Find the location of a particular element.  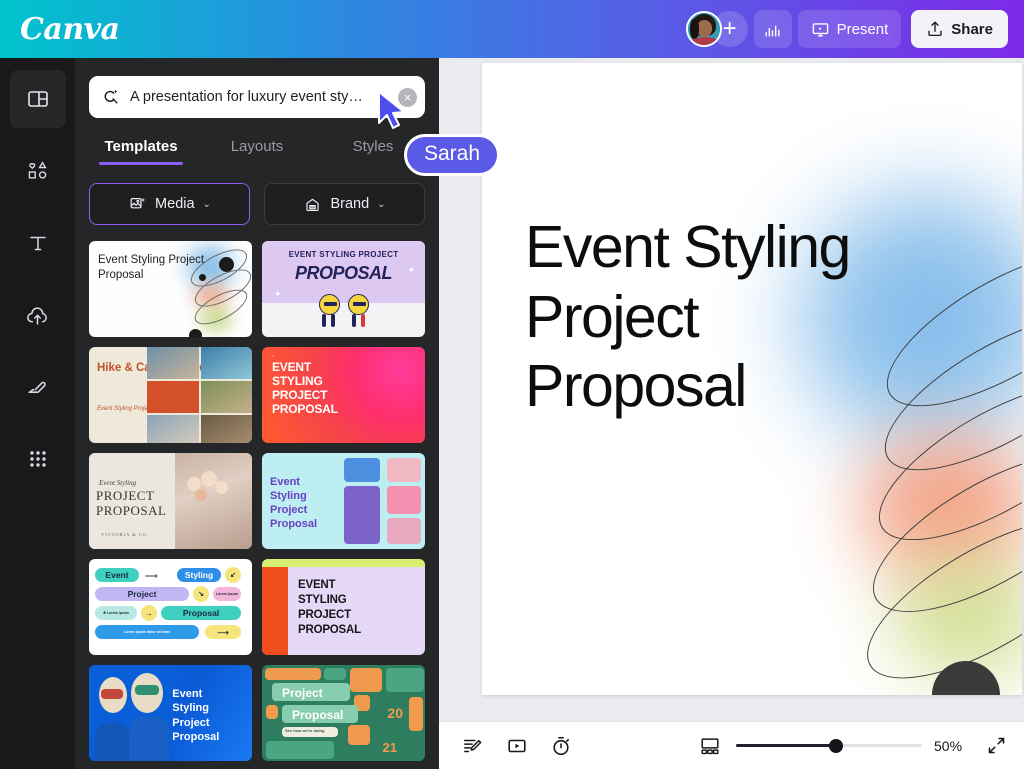

sidebar-item-panel-toggle is located at coordinates (37, 99).